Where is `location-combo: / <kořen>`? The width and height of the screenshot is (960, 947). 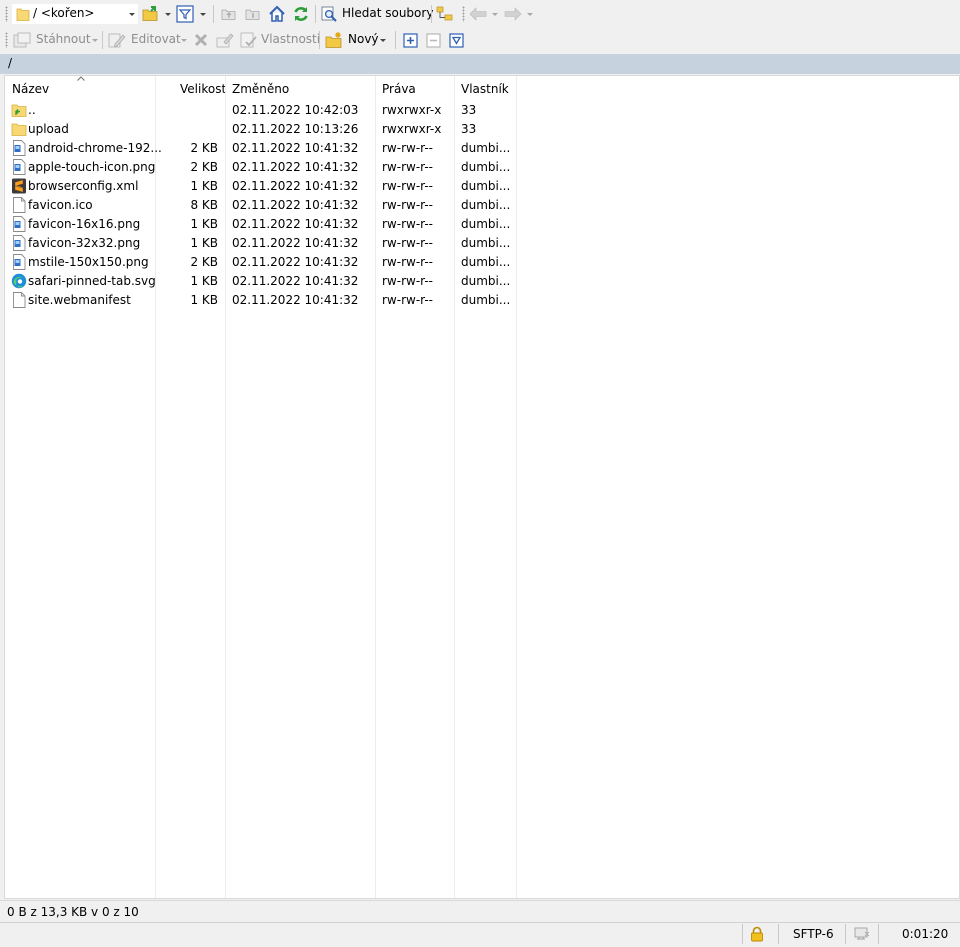
location-combo: / <kořen> is located at coordinates (75, 14).